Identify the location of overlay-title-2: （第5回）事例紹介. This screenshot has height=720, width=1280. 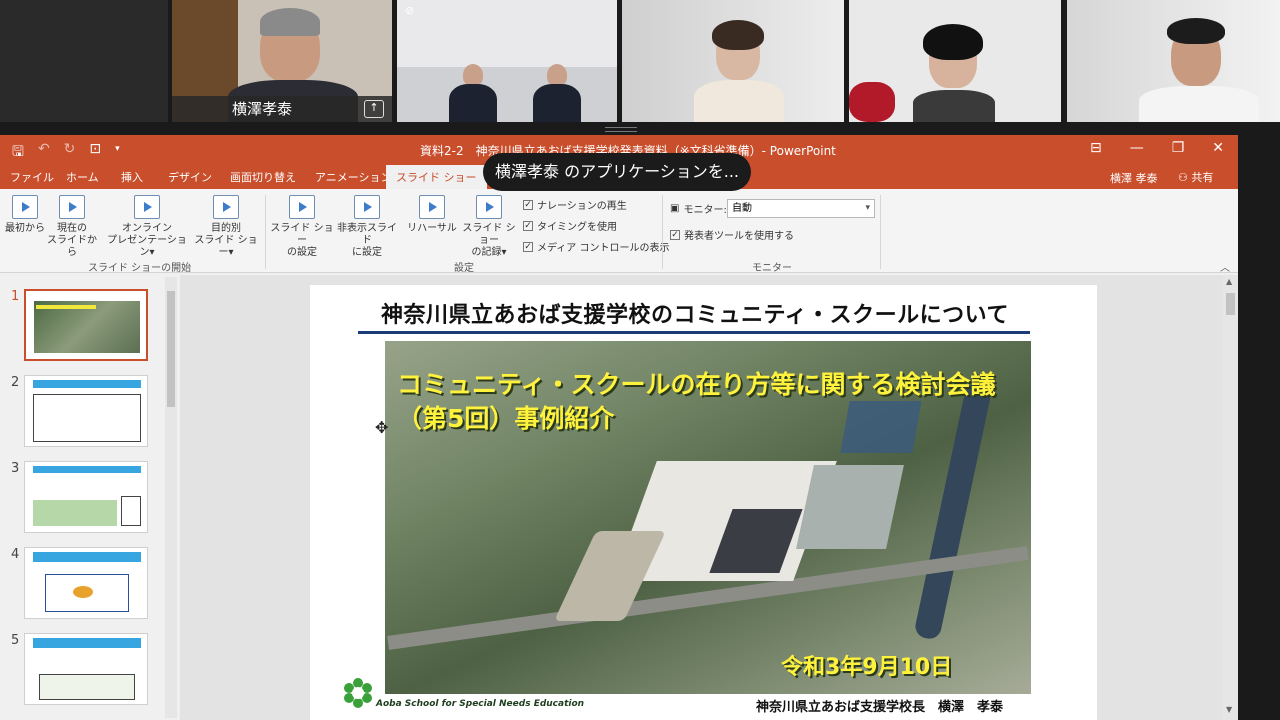
(506, 418).